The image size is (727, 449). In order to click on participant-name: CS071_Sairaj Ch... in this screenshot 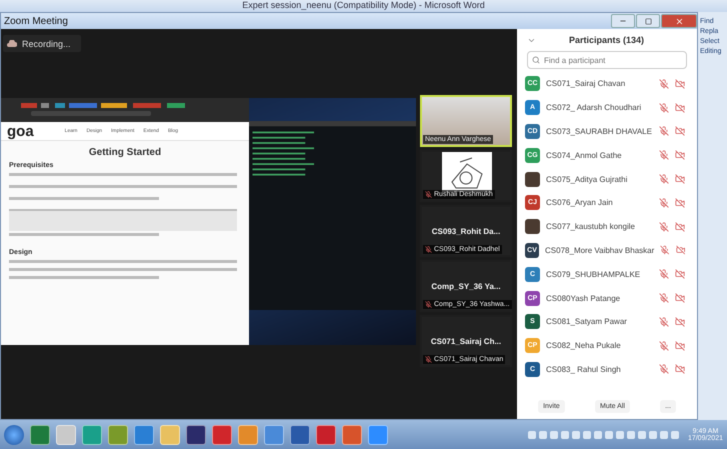, I will do `click(466, 341)`.